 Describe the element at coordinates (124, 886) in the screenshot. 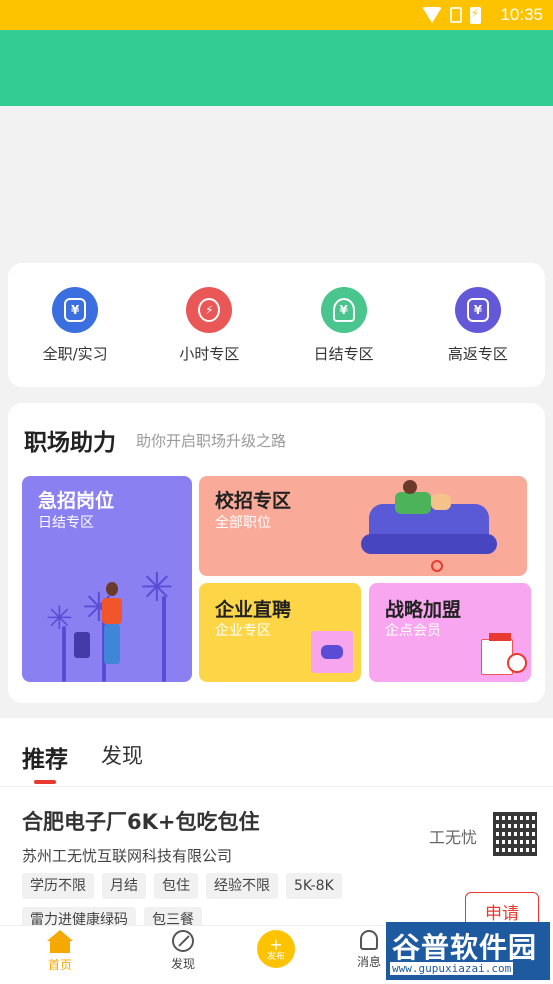

I see `job-tag: 月结` at that location.